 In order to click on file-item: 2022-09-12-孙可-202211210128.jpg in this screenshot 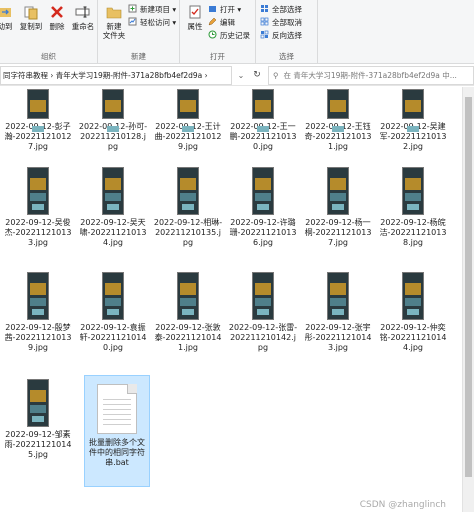, I will do `click(113, 120)`.